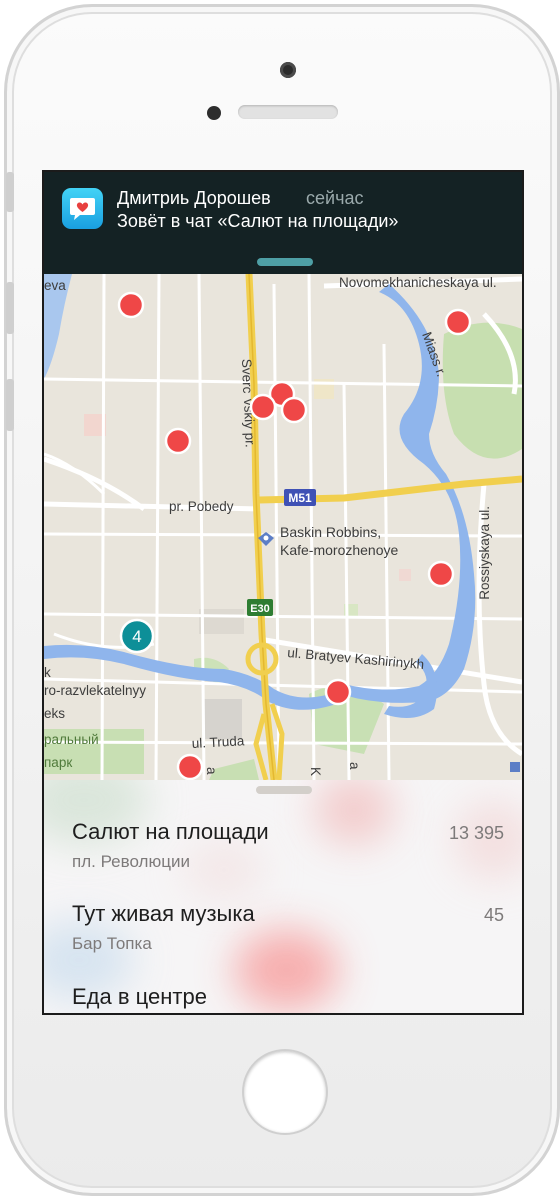 The image size is (560, 1197). What do you see at coordinates (201, 506) in the screenshot?
I see `street-label-pobedy: pr. Pobedy` at bounding box center [201, 506].